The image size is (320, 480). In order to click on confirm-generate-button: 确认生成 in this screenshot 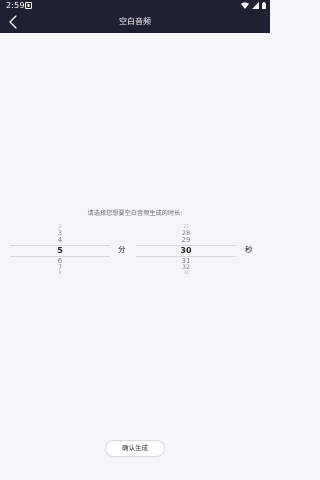, I will do `click(135, 448)`.